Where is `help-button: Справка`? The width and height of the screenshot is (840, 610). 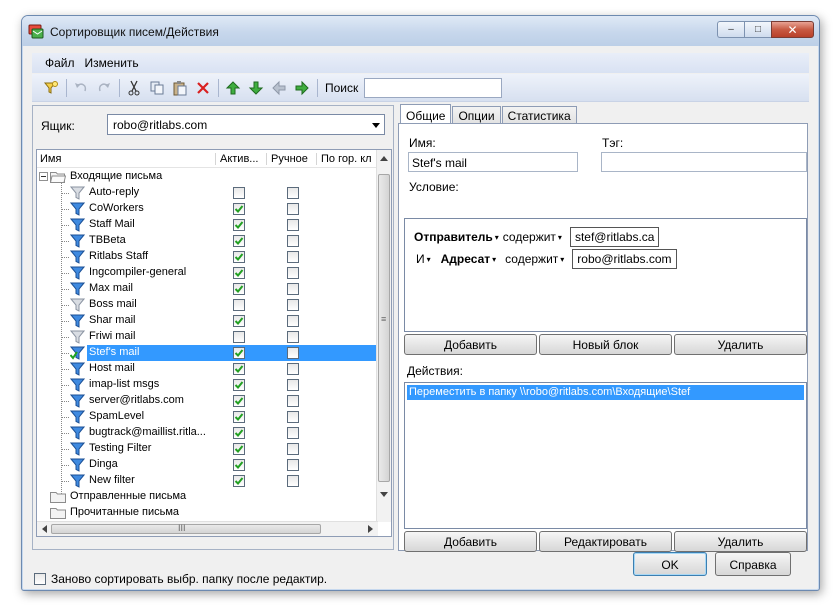
help-button: Справка is located at coordinates (753, 564).